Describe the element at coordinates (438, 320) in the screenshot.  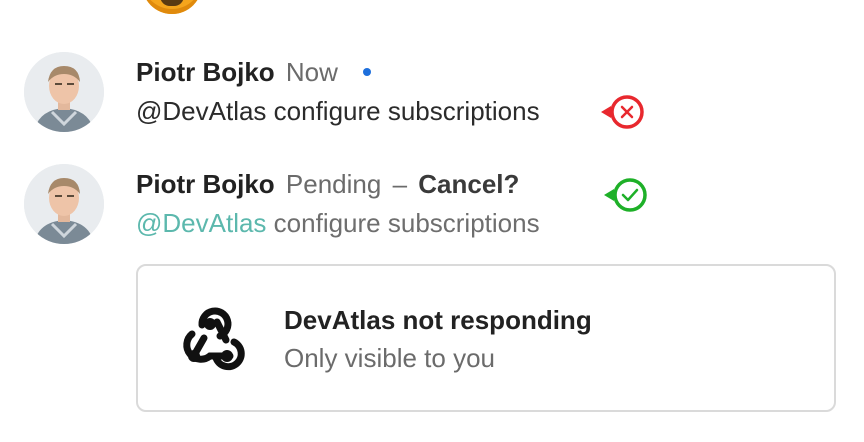
I see `card-title: DevAtlas not responding` at that location.